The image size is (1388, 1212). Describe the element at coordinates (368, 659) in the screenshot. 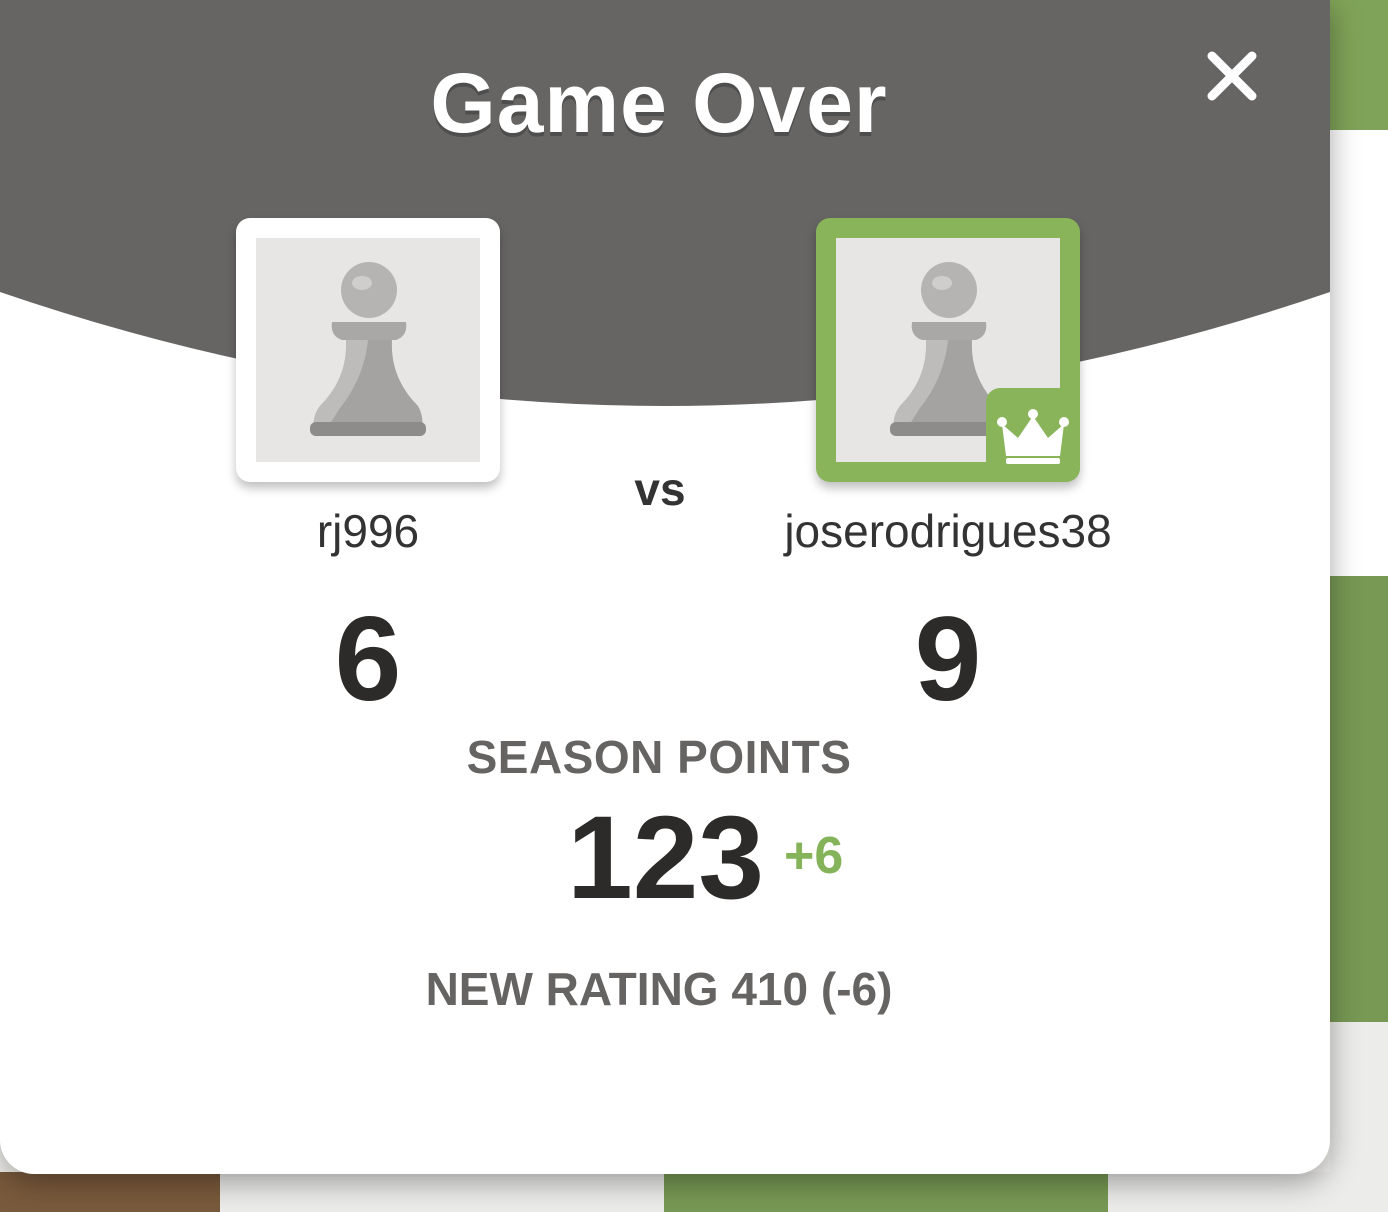

I see `player-score-left: 6` at that location.